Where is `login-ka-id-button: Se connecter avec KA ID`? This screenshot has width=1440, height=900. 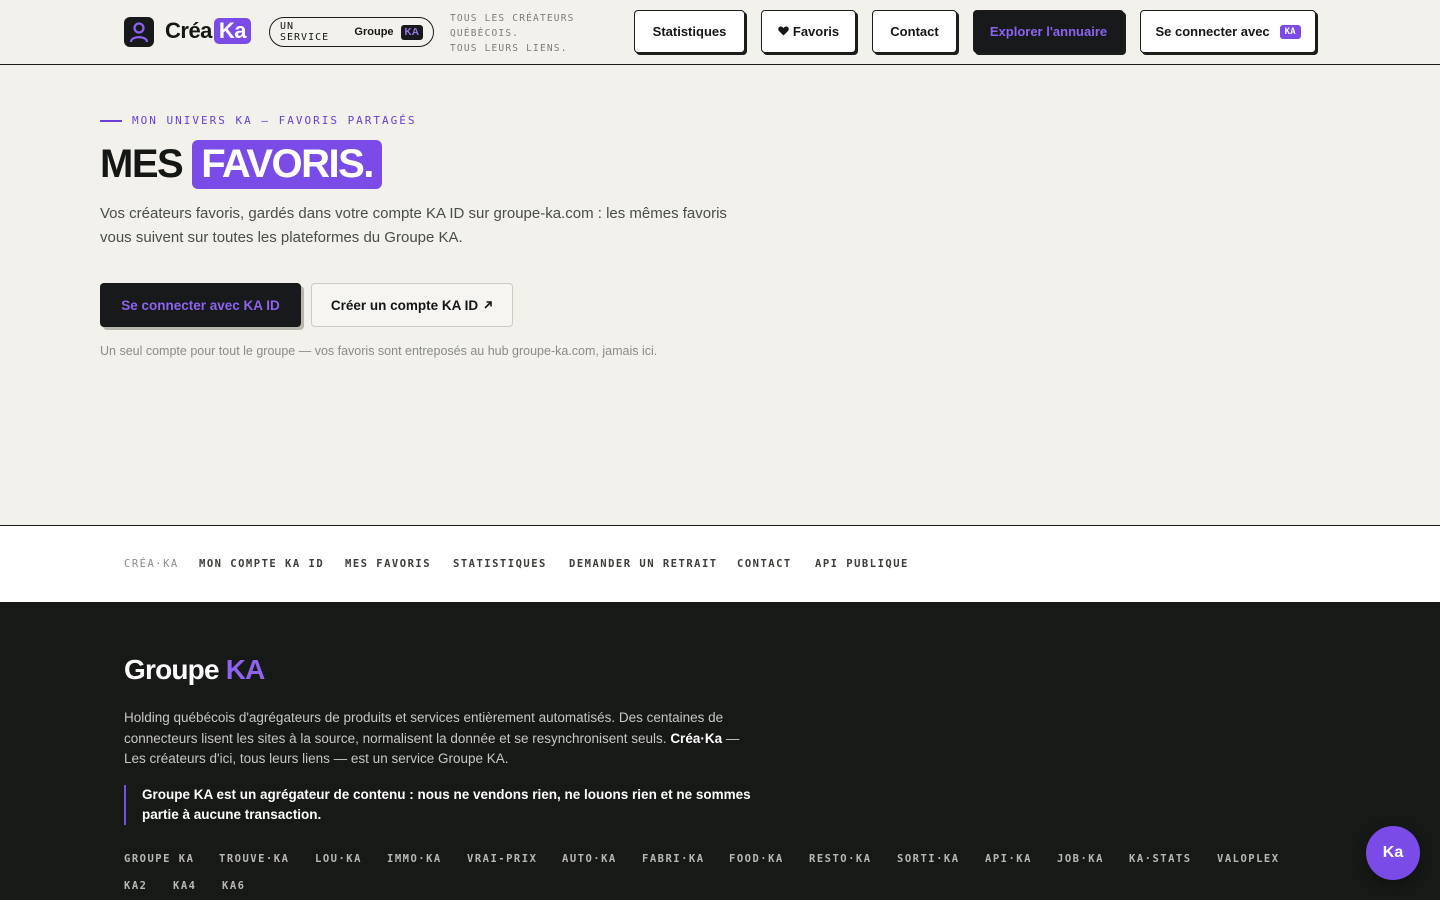 login-ka-id-button: Se connecter avec KA ID is located at coordinates (200, 305).